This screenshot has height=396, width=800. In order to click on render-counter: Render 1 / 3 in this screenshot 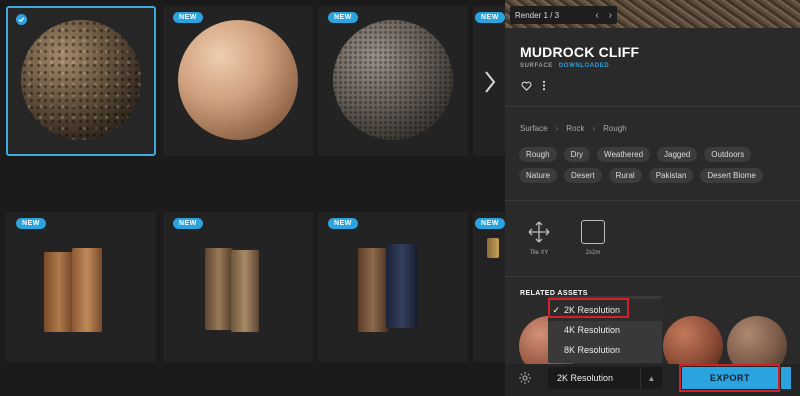, I will do `click(537, 15)`.